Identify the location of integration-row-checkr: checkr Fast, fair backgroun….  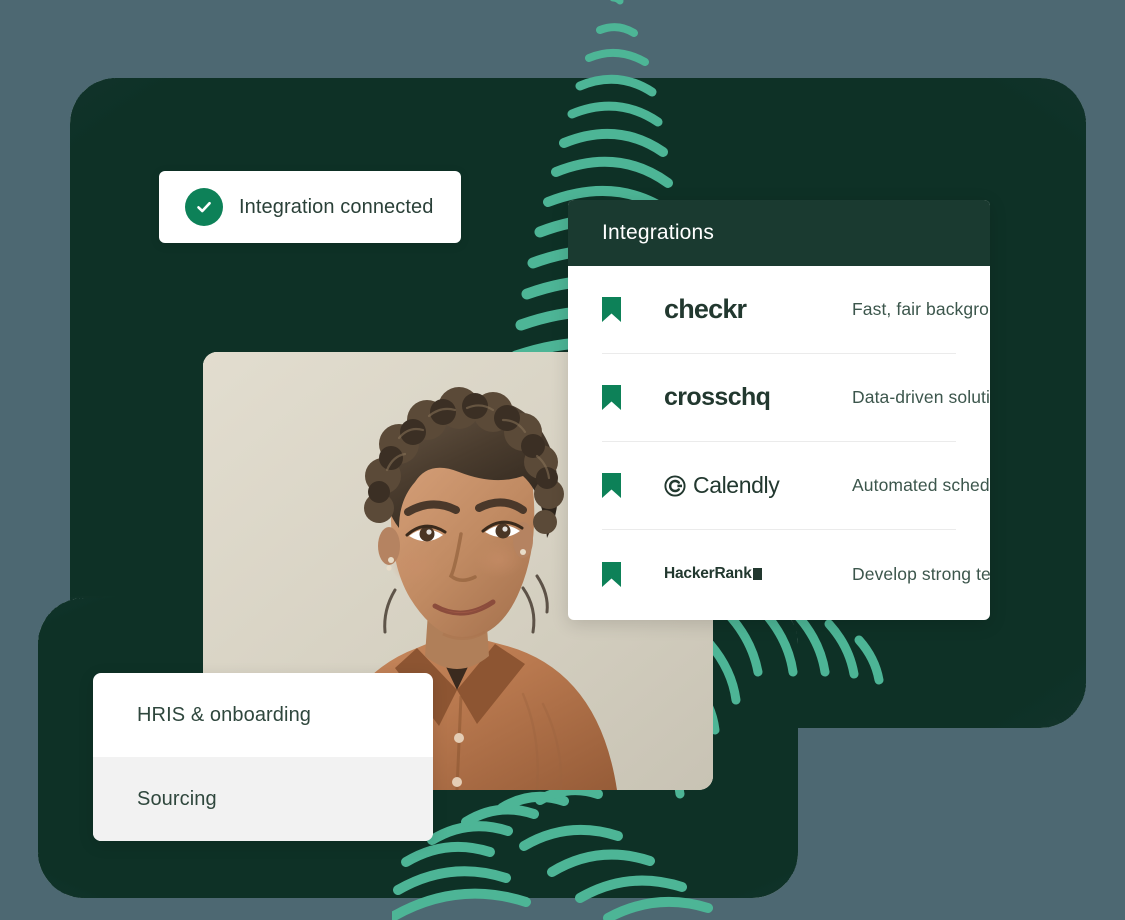
(796, 310).